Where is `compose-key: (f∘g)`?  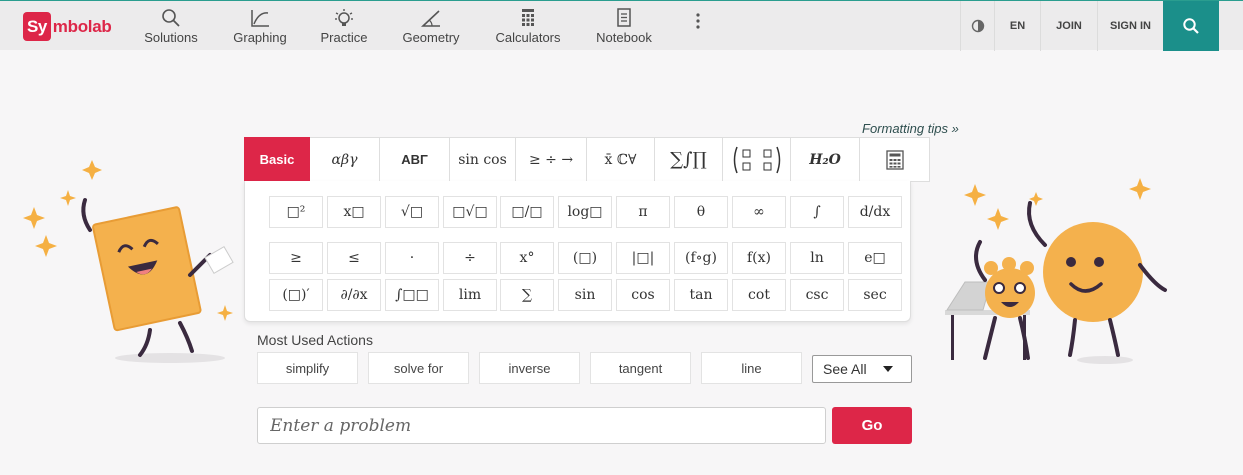
compose-key: (f∘g) is located at coordinates (701, 258).